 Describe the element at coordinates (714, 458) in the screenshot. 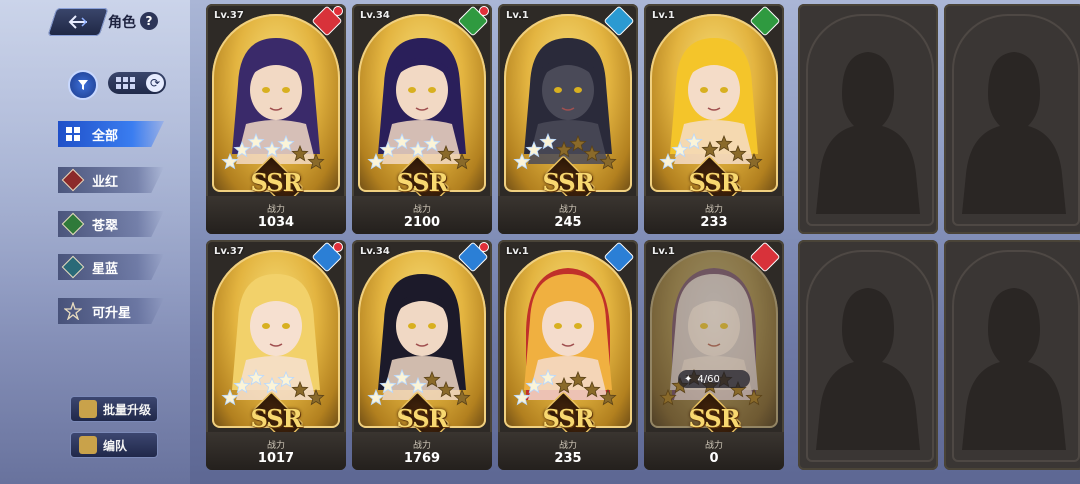

I see `power-value: 0` at that location.